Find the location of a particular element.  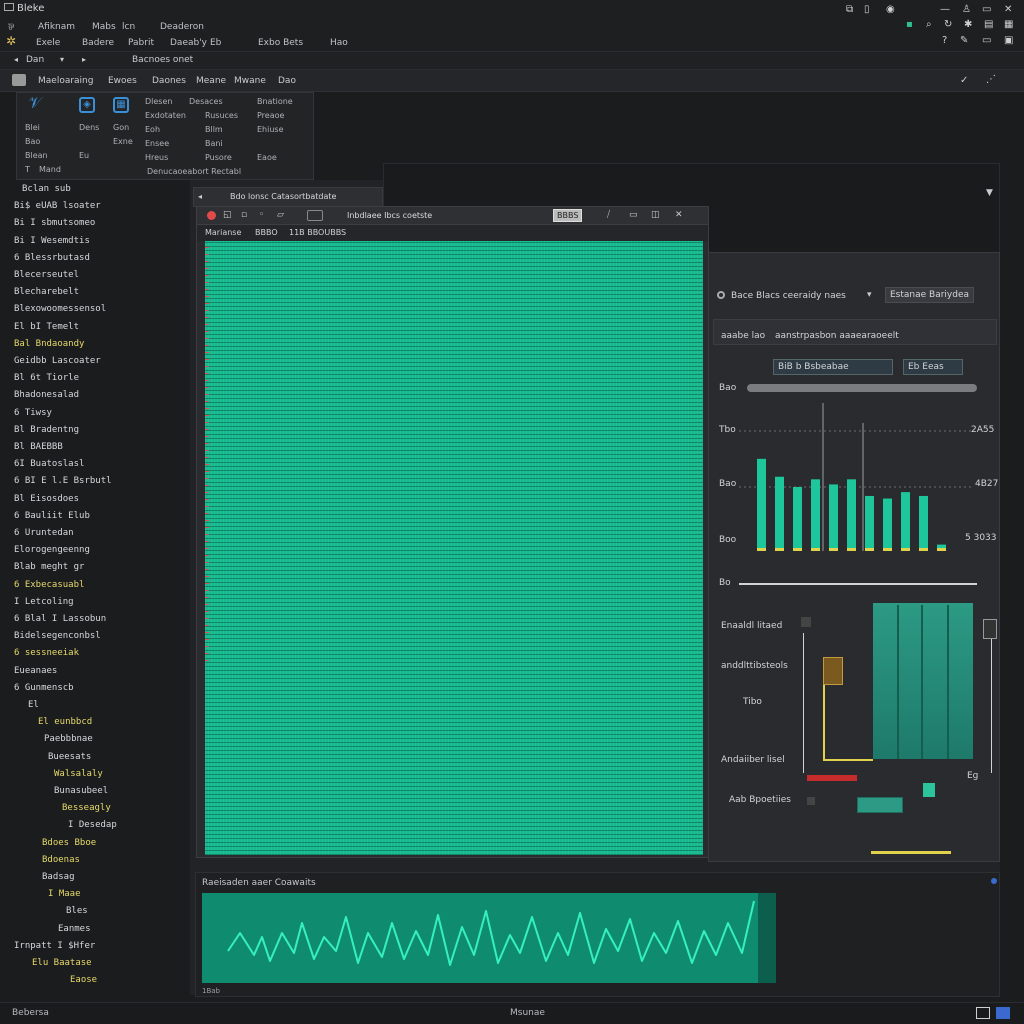

ribbon-right-label-2: Desaces is located at coordinates (206, 101).